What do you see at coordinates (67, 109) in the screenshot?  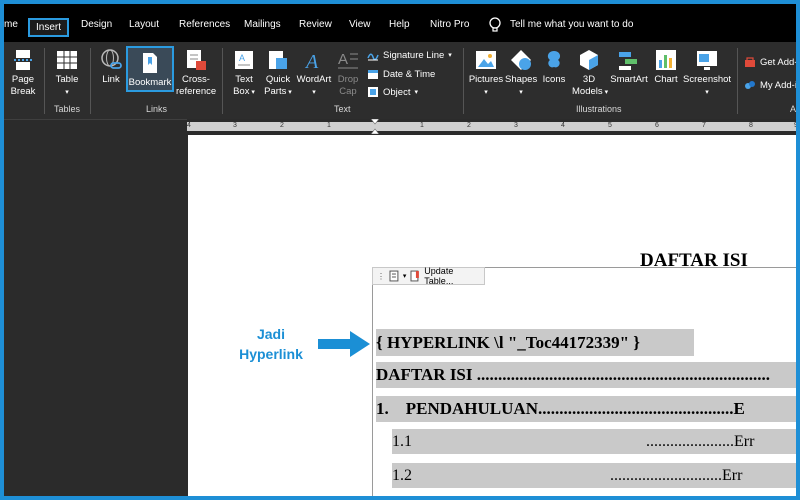 I see `group-label-tables: Tables` at bounding box center [67, 109].